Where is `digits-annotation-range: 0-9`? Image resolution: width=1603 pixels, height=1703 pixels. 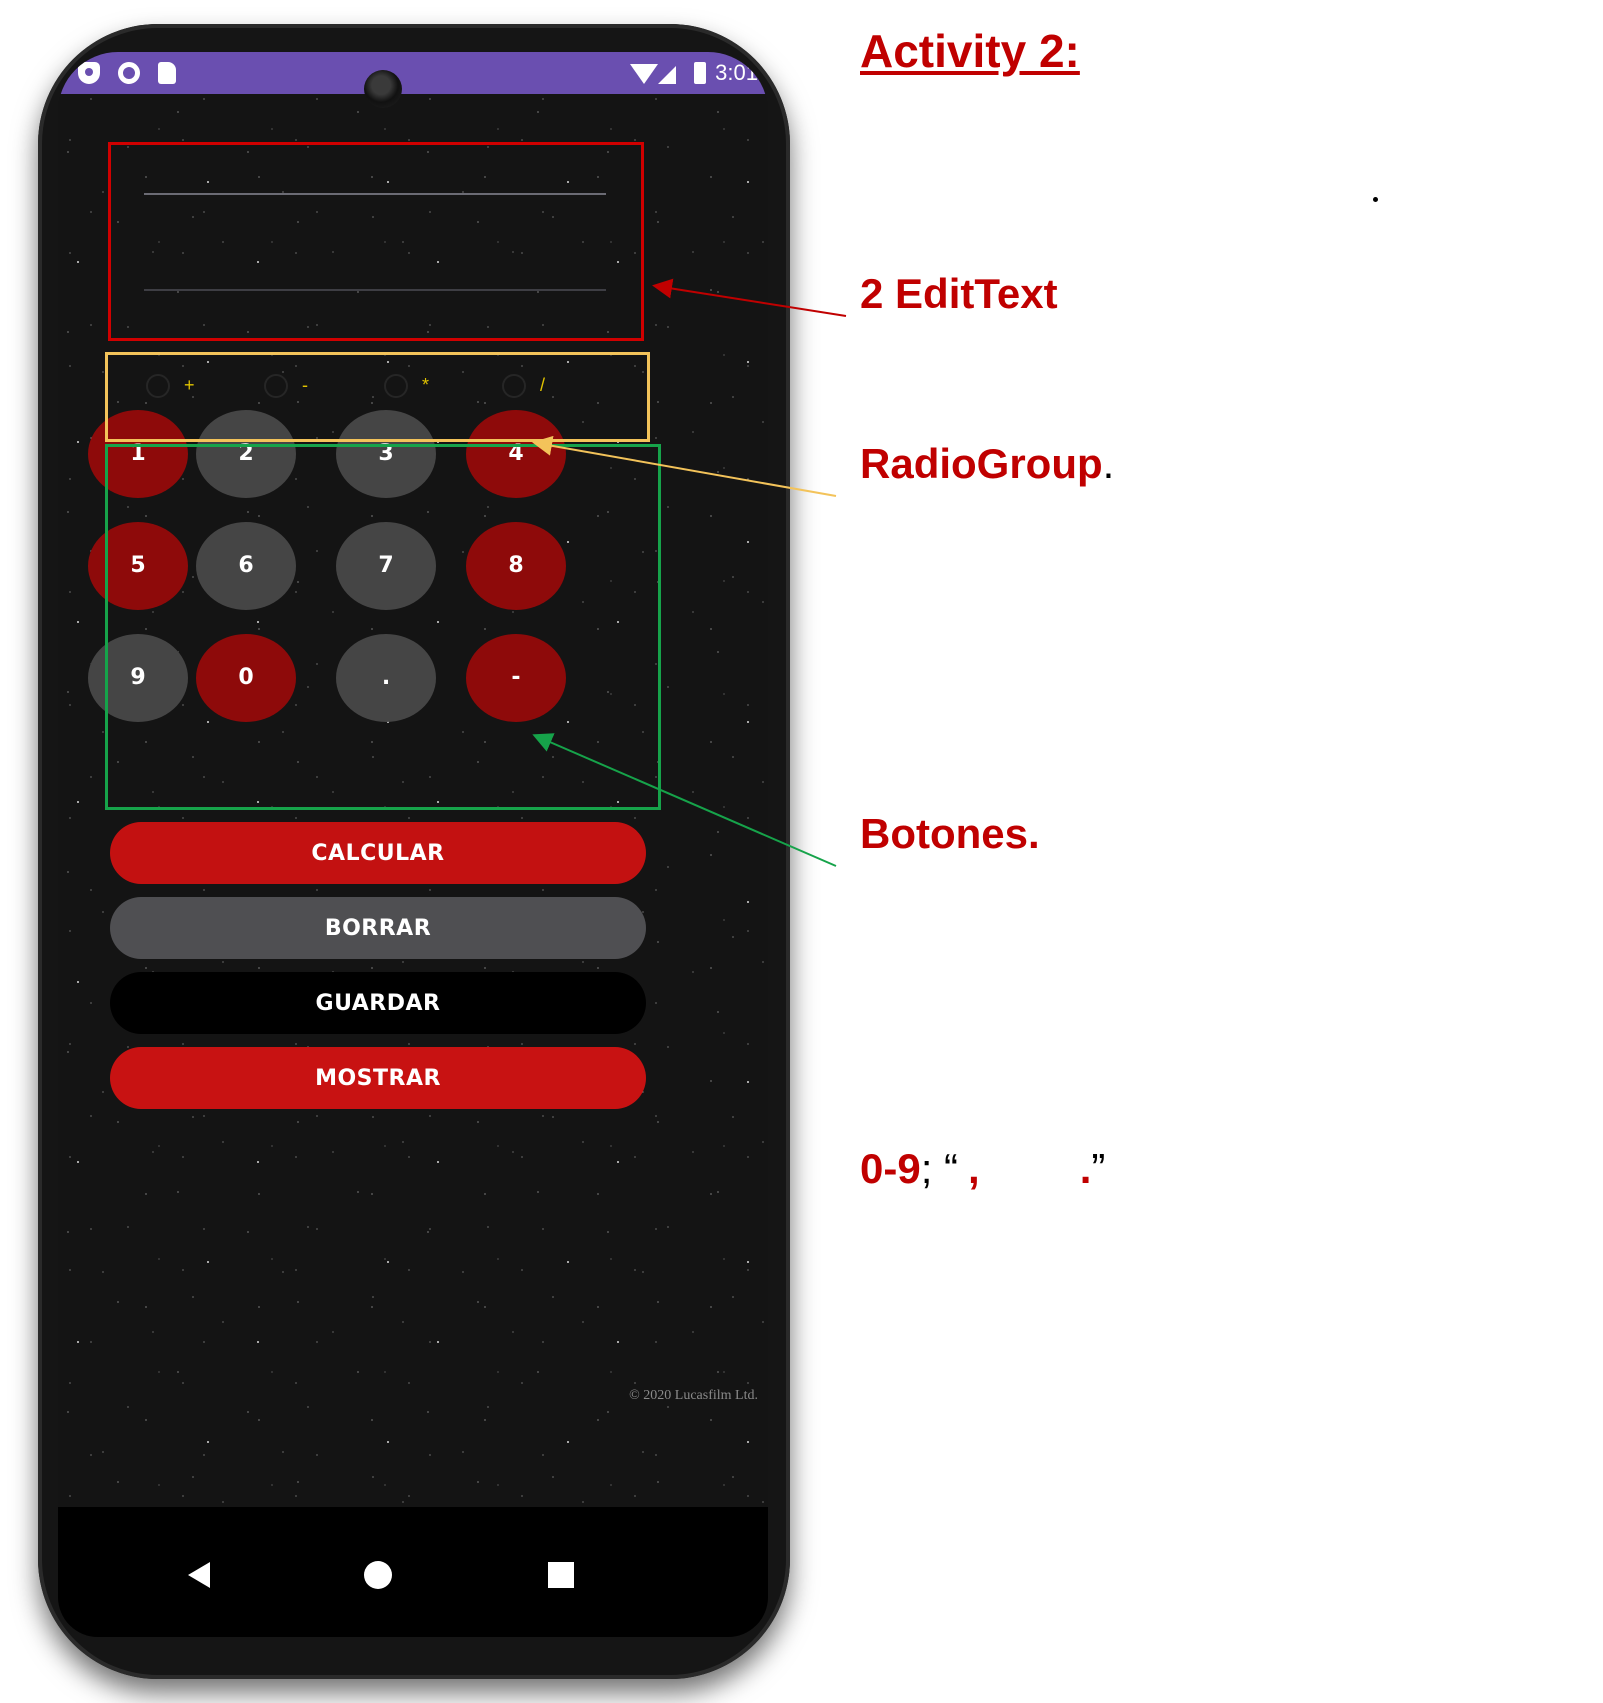 digits-annotation-range: 0-9 is located at coordinates (890, 1168).